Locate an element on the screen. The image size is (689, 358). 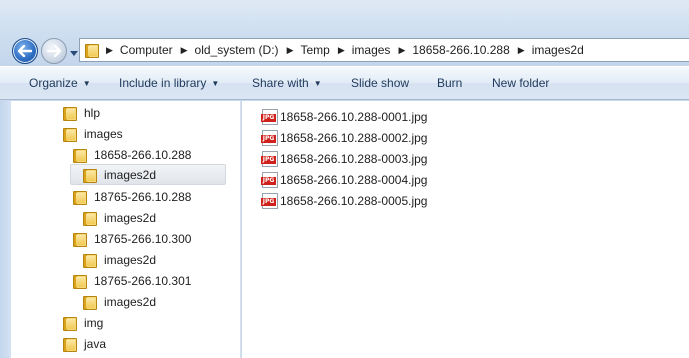
tree-item: 18765-266.10.288 is located at coordinates (131, 196).